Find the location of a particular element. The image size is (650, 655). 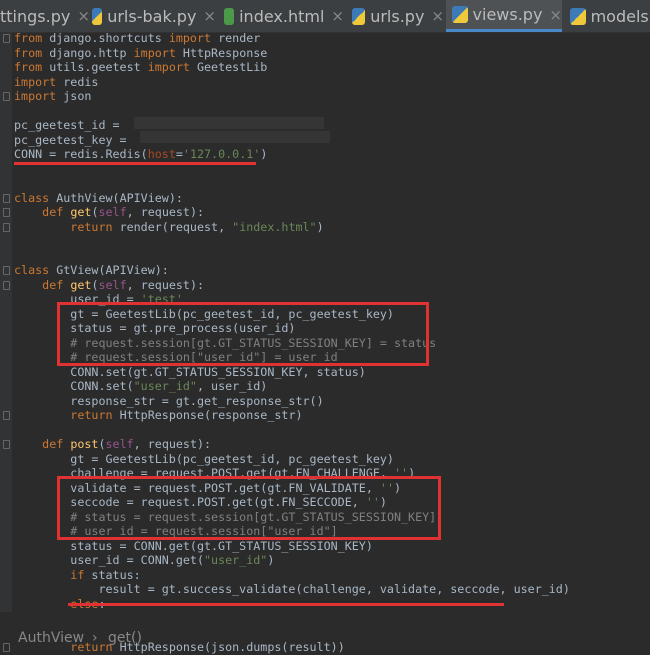

code-token: pc_geetest_key = is located at coordinates (74, 139).